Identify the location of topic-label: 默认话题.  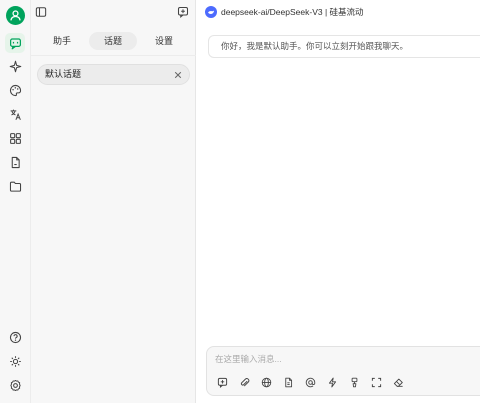
(63, 74).